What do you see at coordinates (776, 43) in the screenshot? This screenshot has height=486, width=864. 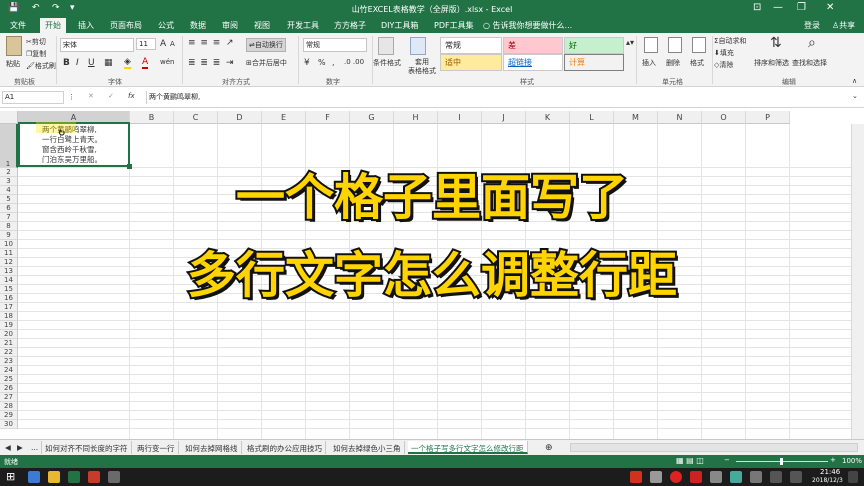 I see `sort-filter-icon: ⇅` at bounding box center [776, 43].